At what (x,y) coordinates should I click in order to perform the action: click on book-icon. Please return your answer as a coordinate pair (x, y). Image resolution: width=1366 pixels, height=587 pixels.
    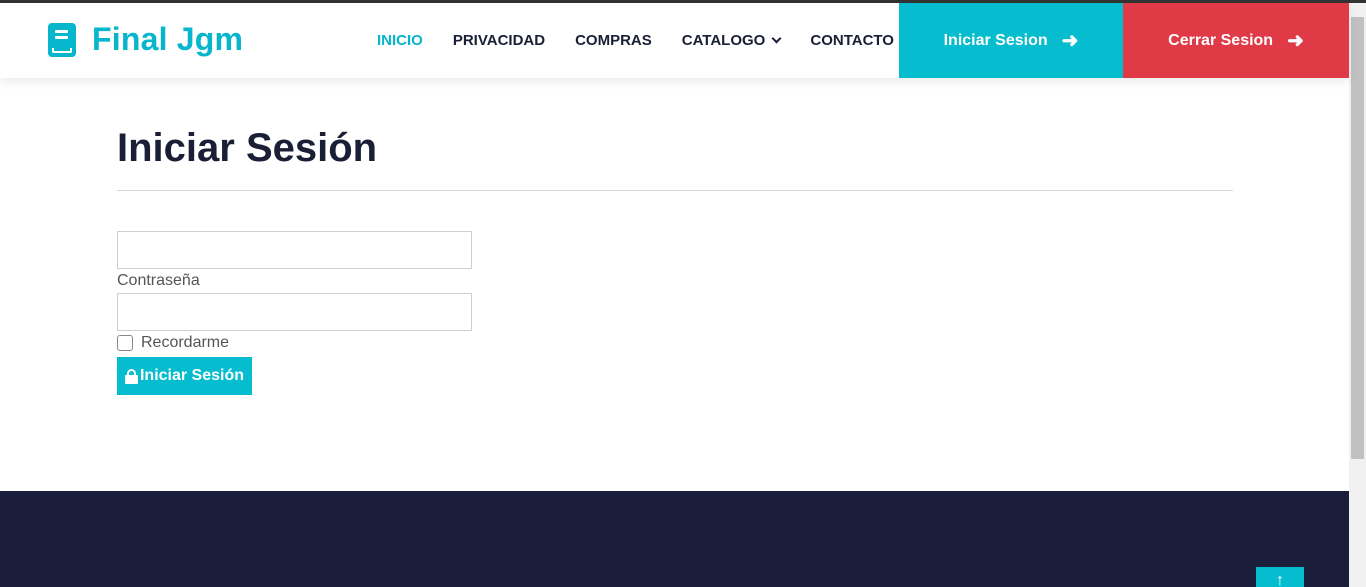
    Looking at the image, I should click on (62, 39).